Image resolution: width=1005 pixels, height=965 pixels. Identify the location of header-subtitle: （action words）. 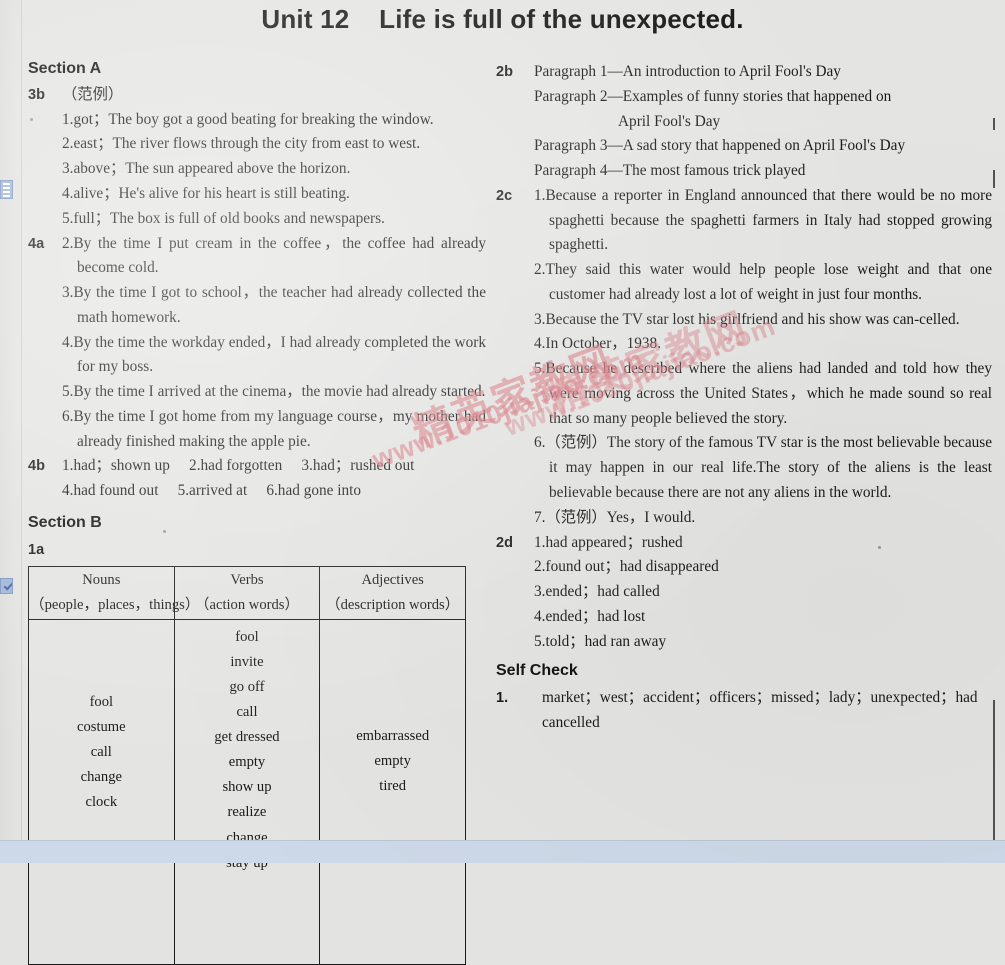
(247, 604).